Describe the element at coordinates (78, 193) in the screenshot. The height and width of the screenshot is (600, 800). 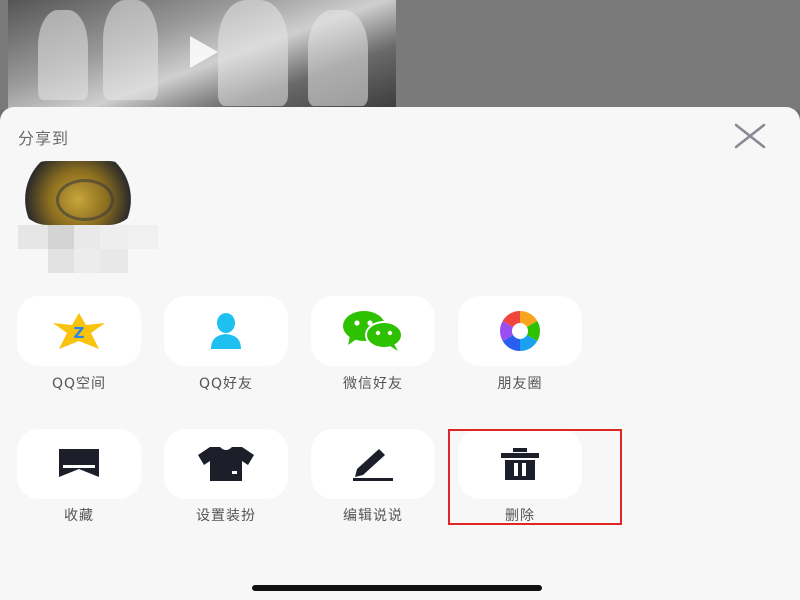
I see `avatar` at that location.